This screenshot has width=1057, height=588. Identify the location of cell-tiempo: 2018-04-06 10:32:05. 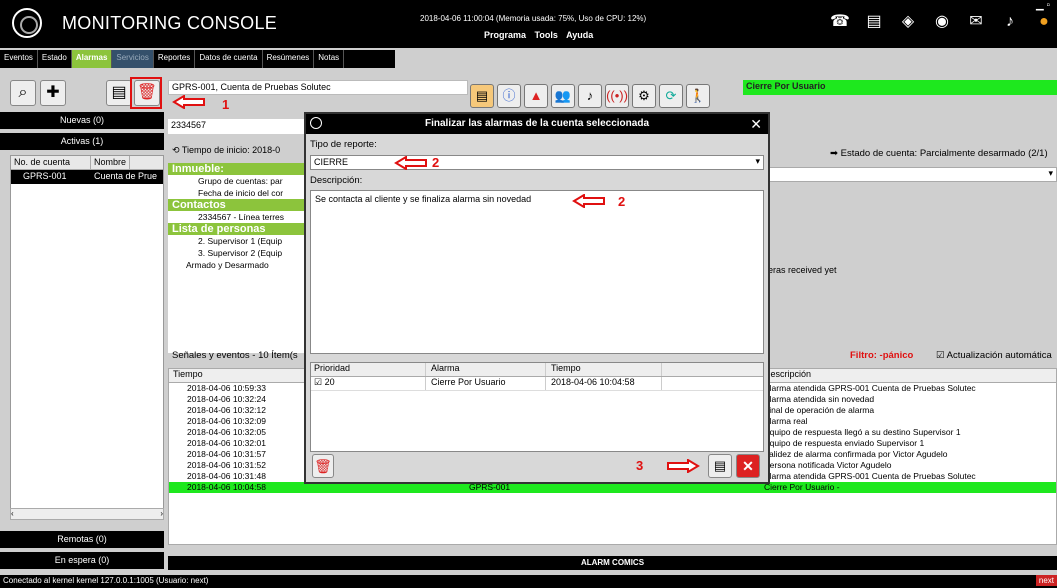
(226, 432).